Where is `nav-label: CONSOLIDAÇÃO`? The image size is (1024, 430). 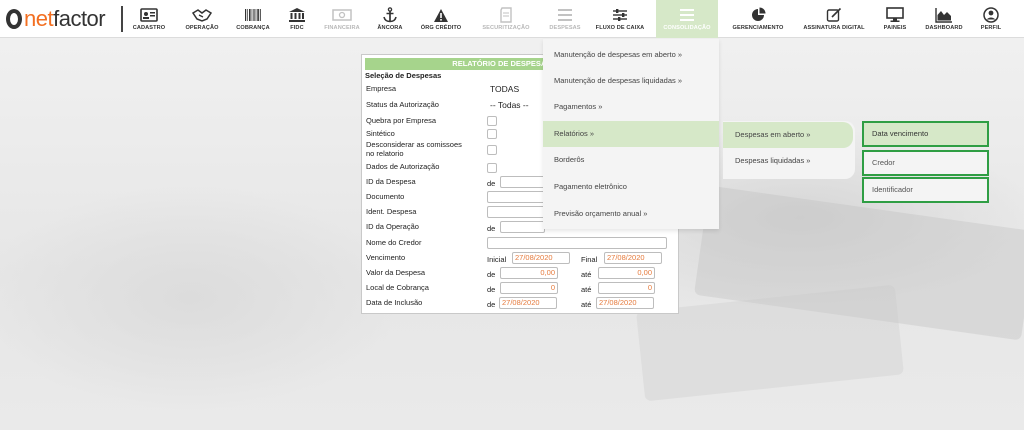 nav-label: CONSOLIDAÇÃO is located at coordinates (687, 28).